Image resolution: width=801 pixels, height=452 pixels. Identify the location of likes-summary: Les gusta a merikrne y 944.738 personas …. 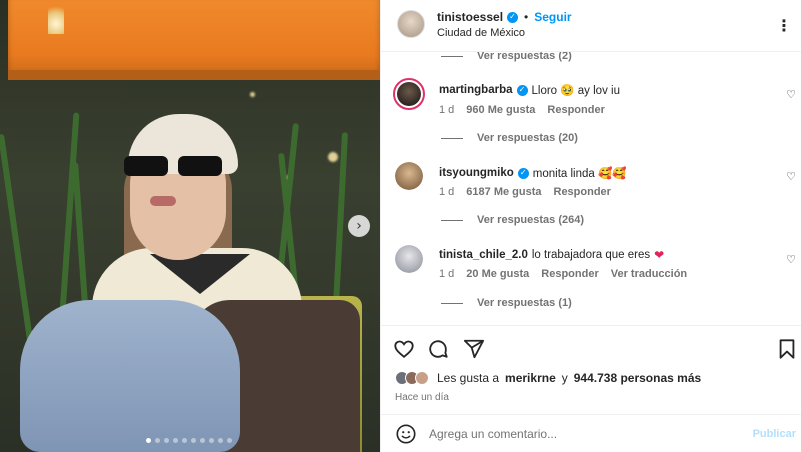
(548, 378).